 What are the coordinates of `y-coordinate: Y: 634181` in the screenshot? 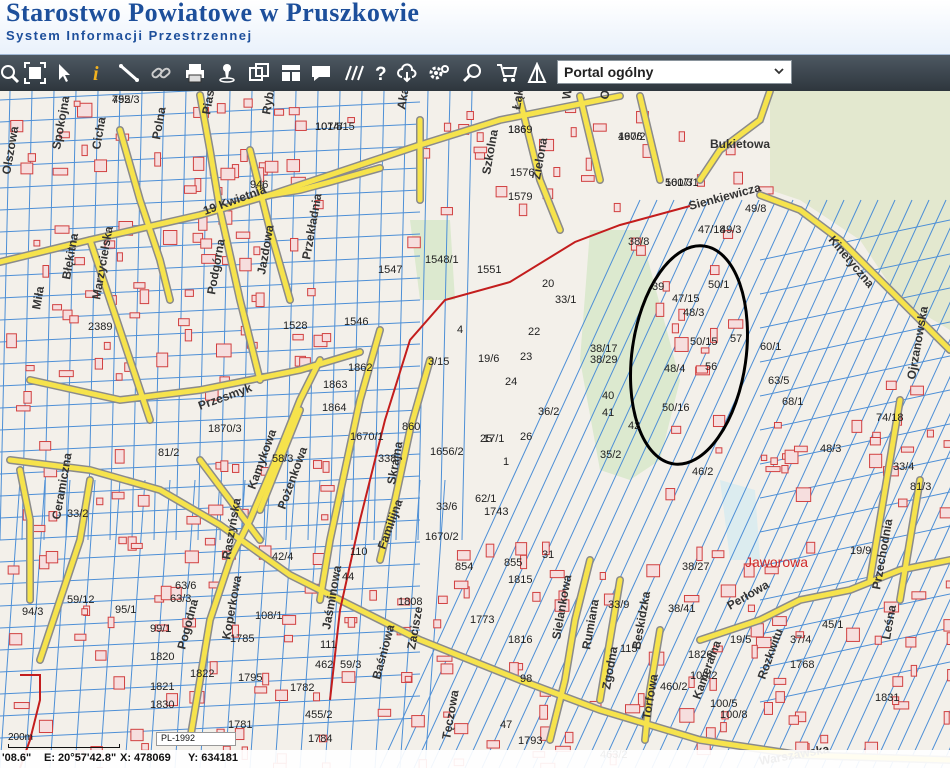 It's located at (213, 758).